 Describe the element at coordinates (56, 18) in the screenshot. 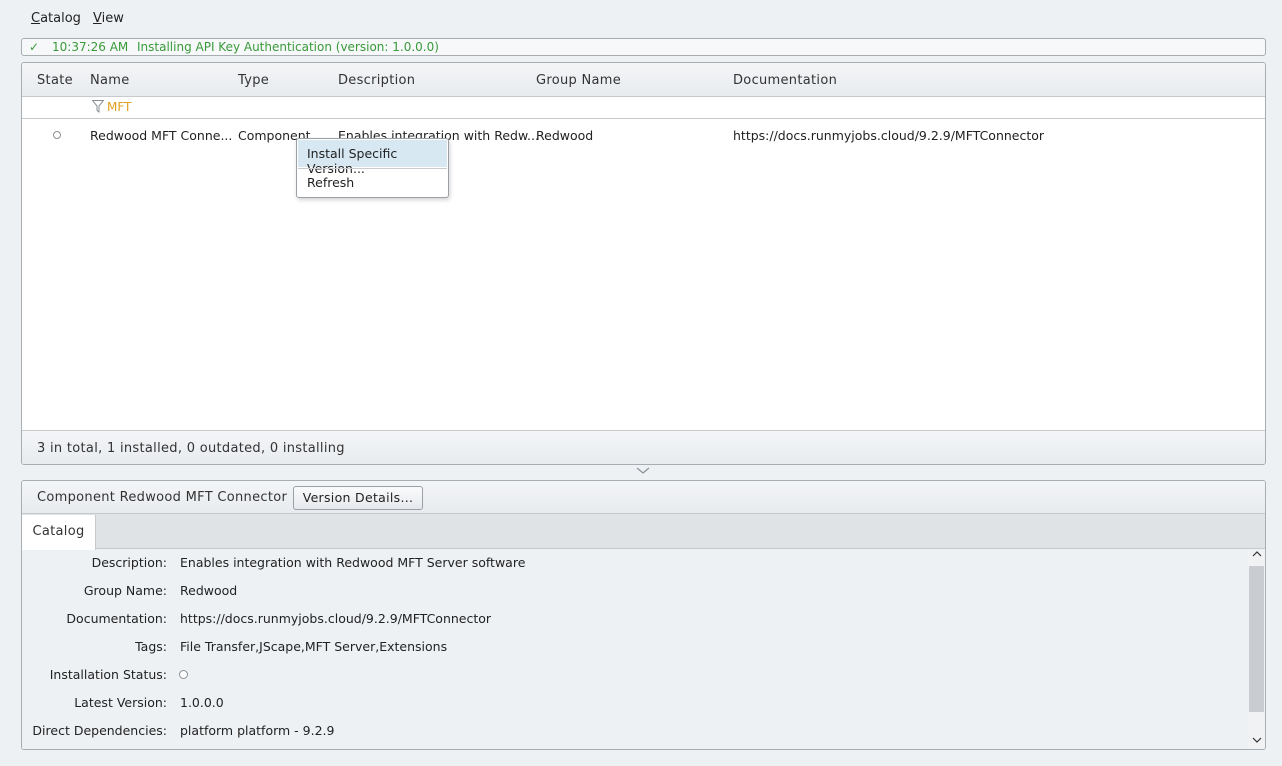

I see `menu-catalog: Catalog` at that location.